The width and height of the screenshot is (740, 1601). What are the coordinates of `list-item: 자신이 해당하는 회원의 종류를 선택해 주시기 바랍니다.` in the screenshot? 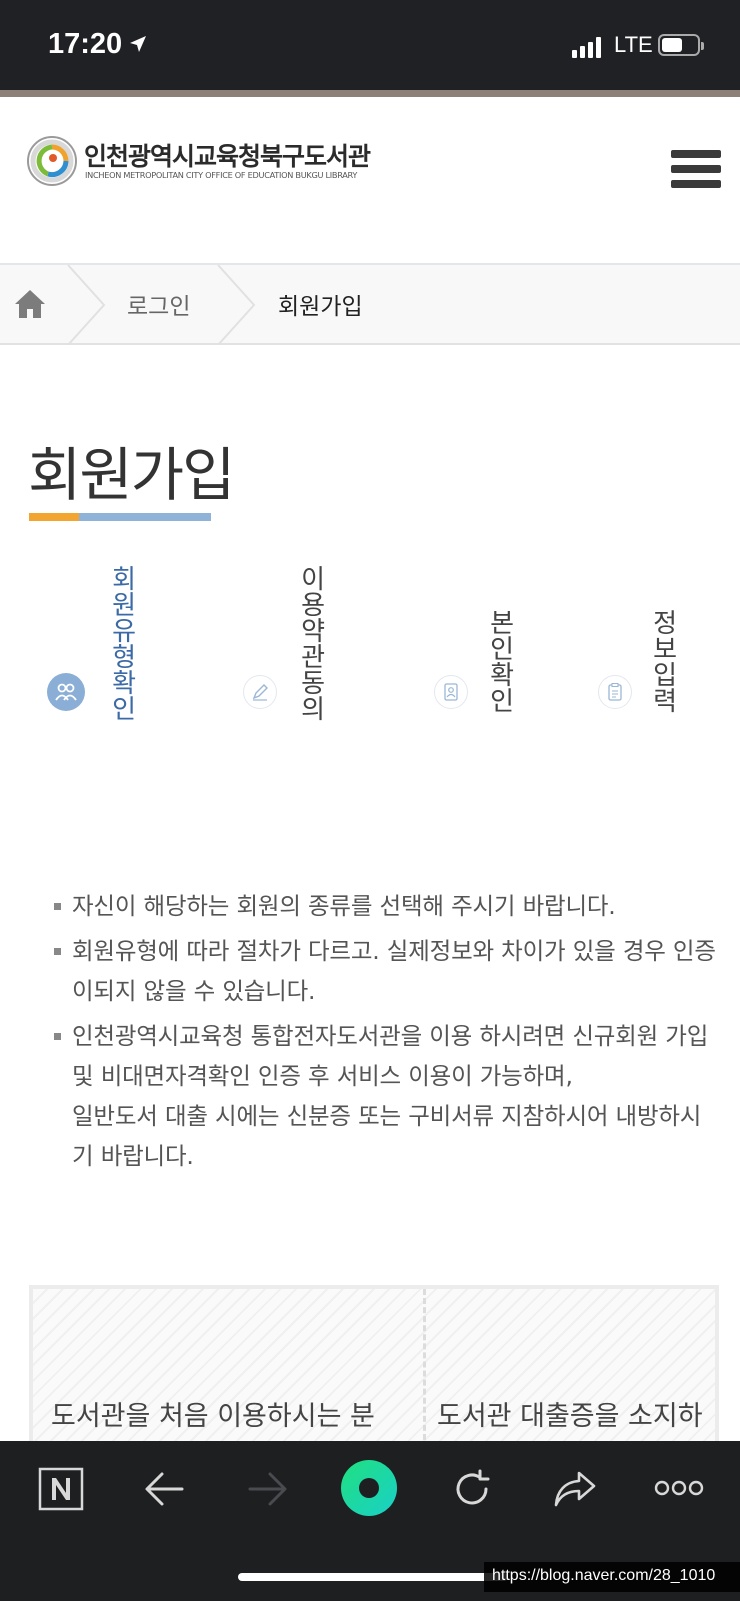 It's located at (385, 906).